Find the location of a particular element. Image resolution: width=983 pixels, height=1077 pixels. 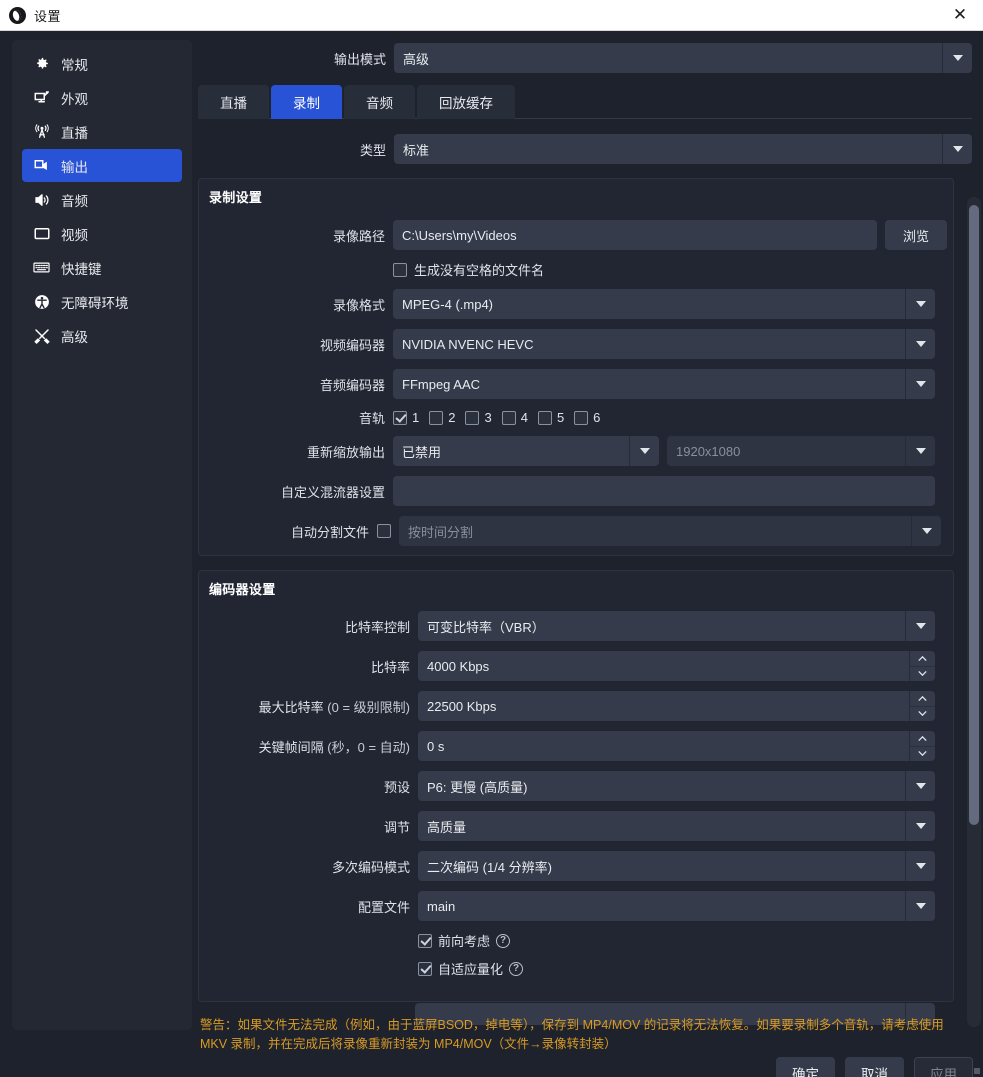

audio-encoder-label: 音频编码器 is located at coordinates (352, 385).